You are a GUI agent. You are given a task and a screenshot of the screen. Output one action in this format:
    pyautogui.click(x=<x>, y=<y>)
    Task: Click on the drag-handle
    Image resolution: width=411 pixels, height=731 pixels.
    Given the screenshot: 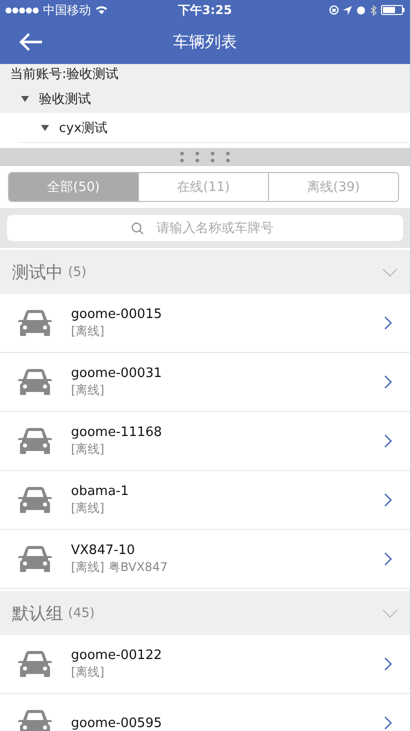 What is the action you would take?
    pyautogui.click(x=205, y=157)
    